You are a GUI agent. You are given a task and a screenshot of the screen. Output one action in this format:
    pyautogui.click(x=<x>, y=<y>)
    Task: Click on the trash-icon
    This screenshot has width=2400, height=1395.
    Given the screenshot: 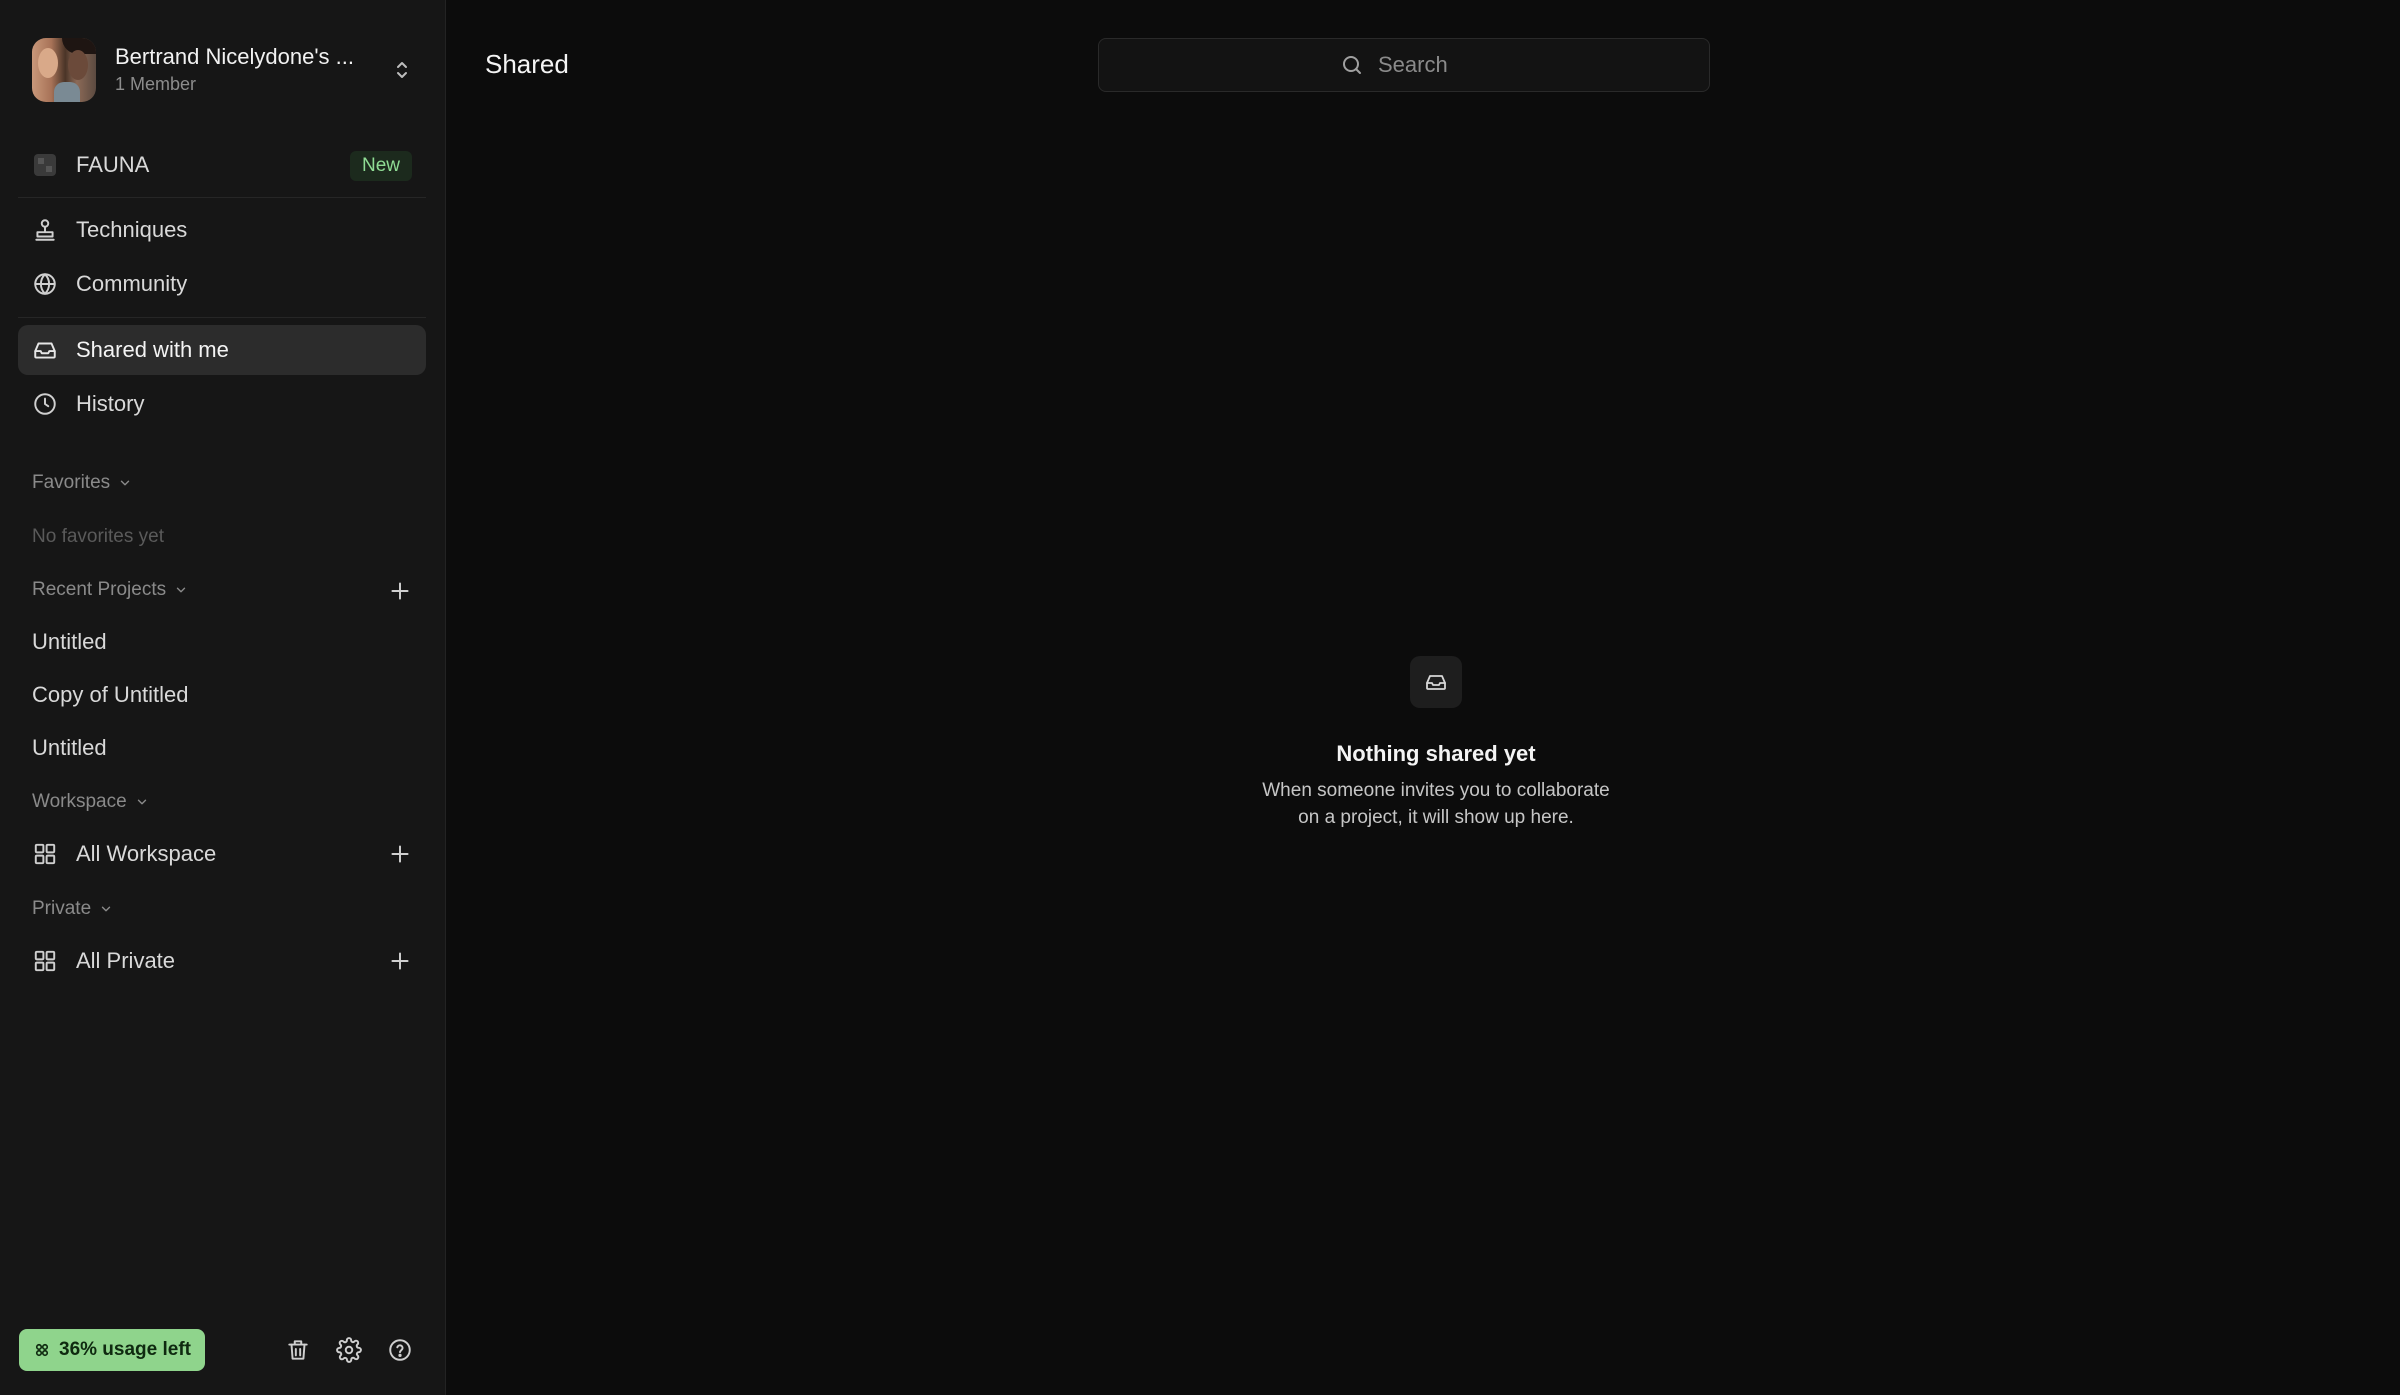 What is the action you would take?
    pyautogui.click(x=298, y=1350)
    